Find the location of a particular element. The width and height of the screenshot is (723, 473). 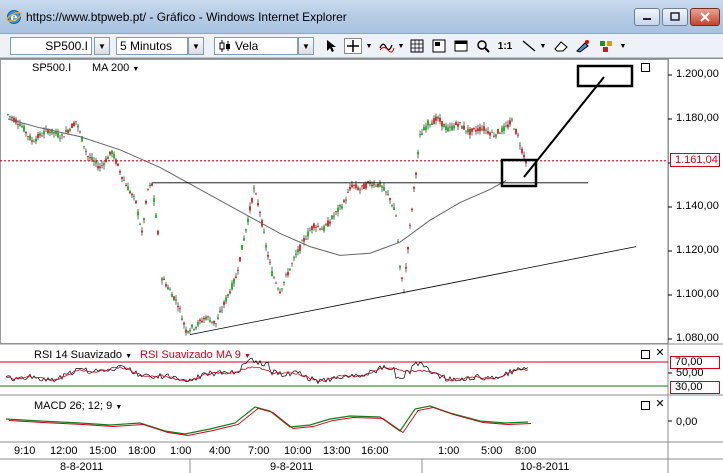

pointer-tool-button is located at coordinates (331, 46).